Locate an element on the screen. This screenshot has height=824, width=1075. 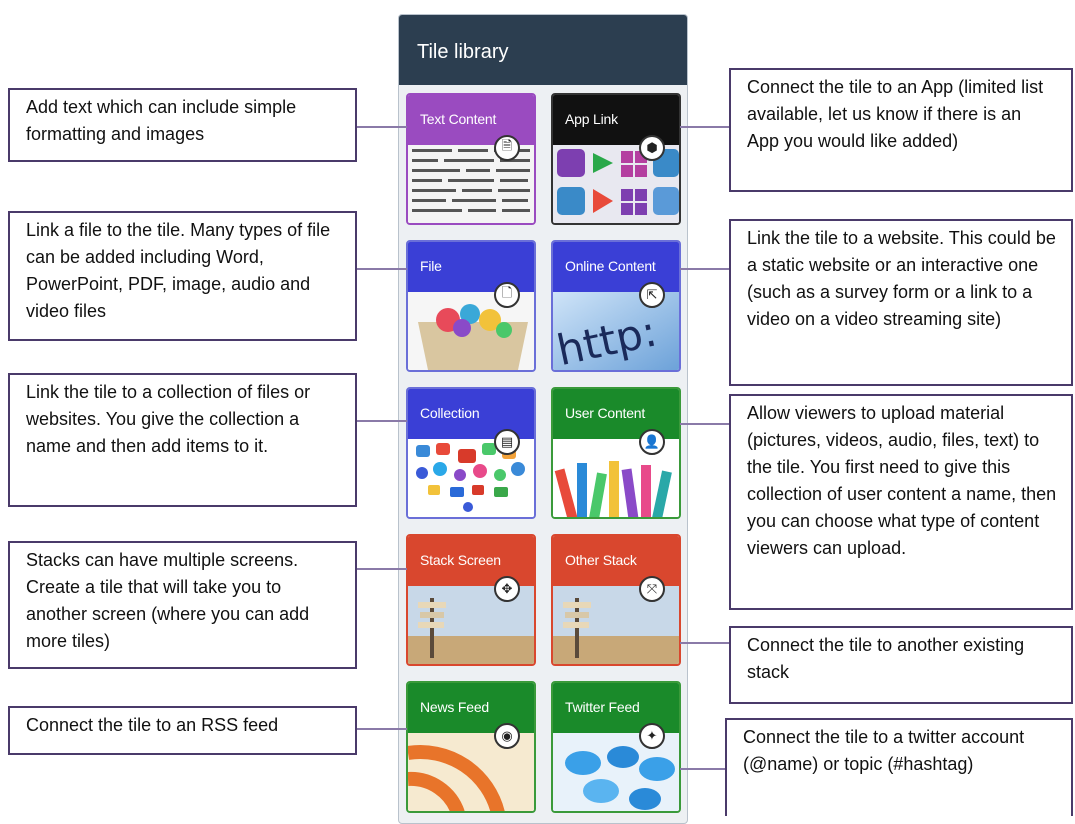
tile-twitter-feed: Twitter Feed ✦ is located at coordinates (616, 747).